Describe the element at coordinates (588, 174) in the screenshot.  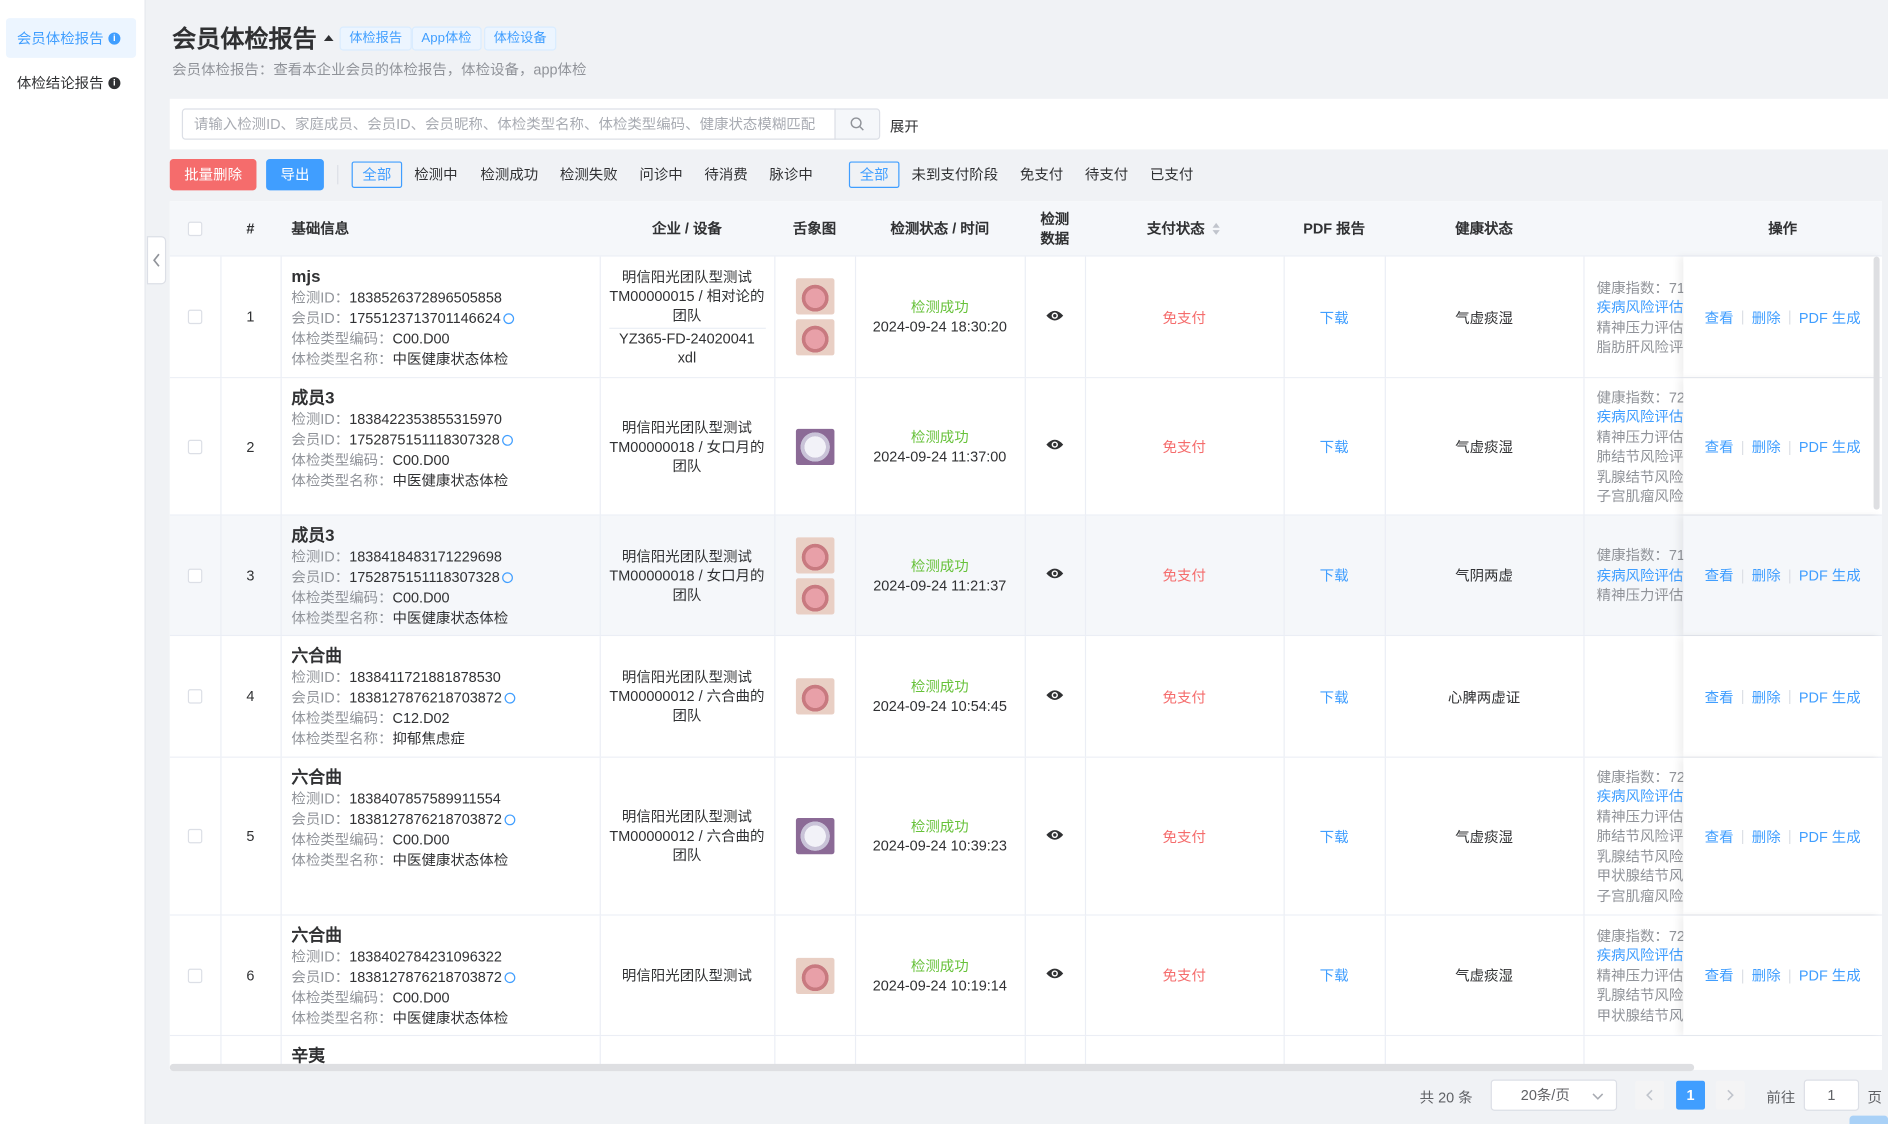
I see `filter-status-failed: 检测失败` at that location.